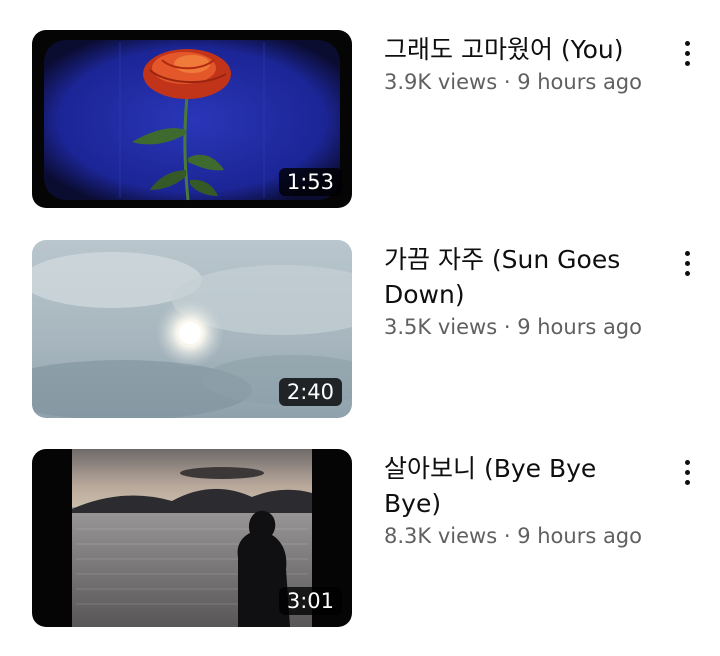 Image resolution: width=720 pixels, height=656 pixels. What do you see at coordinates (441, 327) in the screenshot?
I see `view-count: 3.5K views` at bounding box center [441, 327].